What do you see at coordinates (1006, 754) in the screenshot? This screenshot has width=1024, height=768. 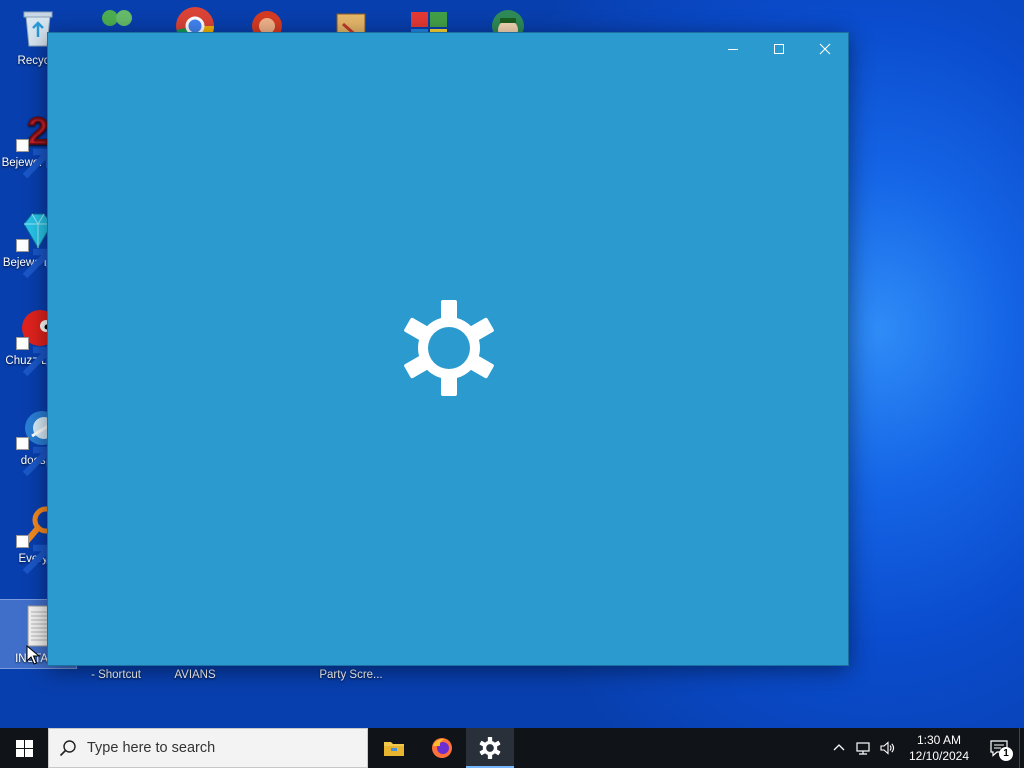 I see `notification-count-badge: 1` at bounding box center [1006, 754].